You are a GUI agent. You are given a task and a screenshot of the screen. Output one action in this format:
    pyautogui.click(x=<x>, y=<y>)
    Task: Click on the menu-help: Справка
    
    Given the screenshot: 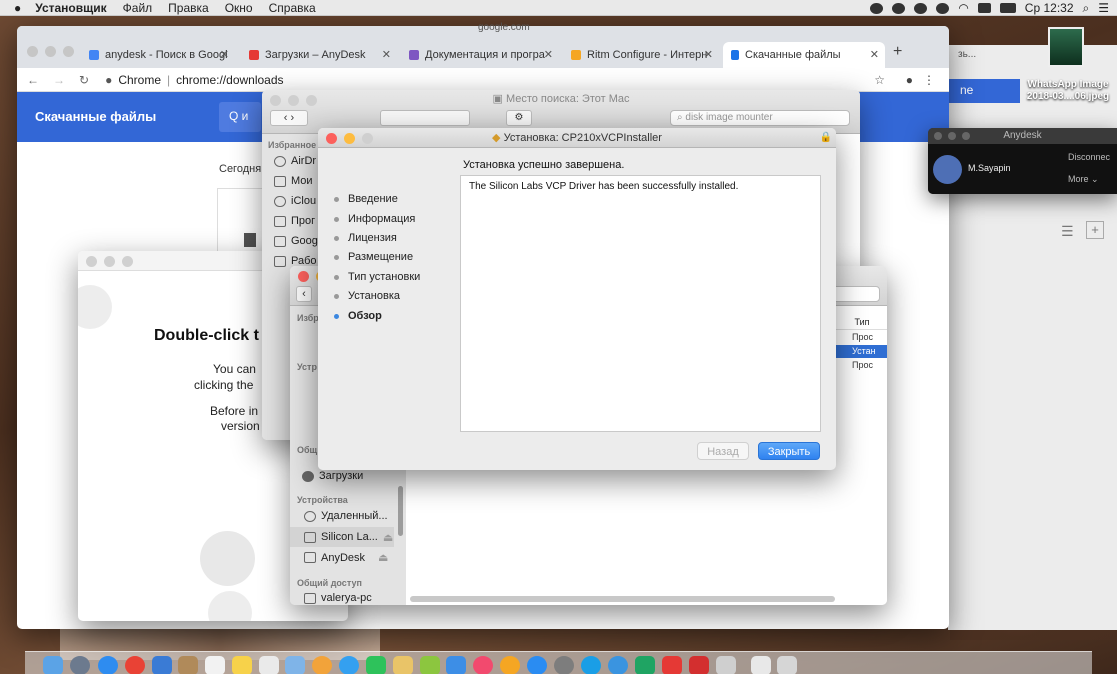 What is the action you would take?
    pyautogui.click(x=292, y=8)
    